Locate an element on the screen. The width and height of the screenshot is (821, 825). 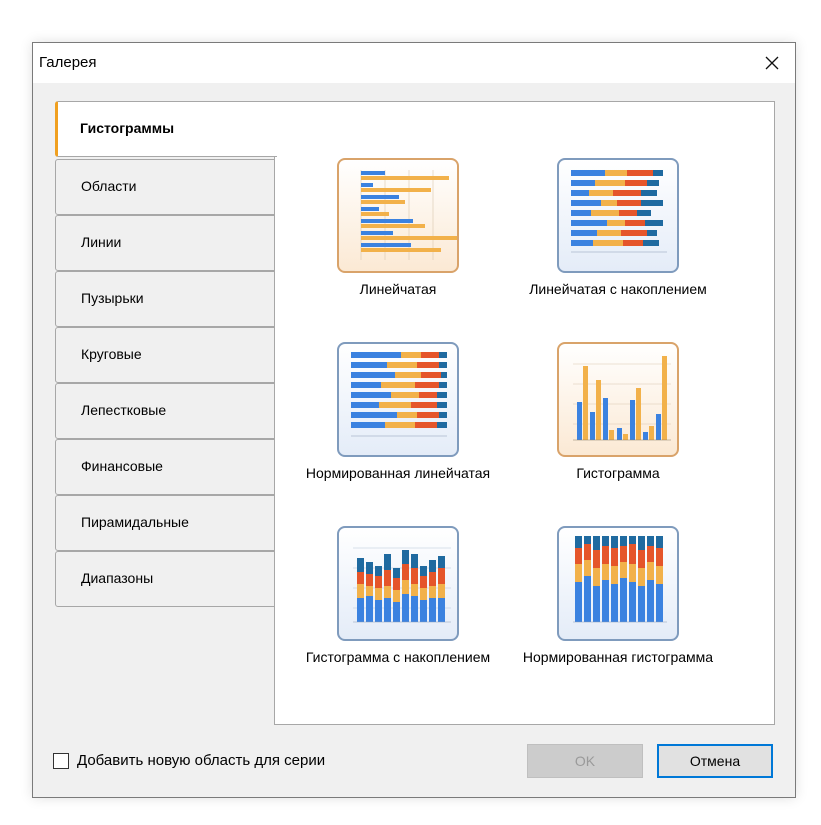
chart-option-label: Нормированная гистограмма is located at coordinates (618, 657).